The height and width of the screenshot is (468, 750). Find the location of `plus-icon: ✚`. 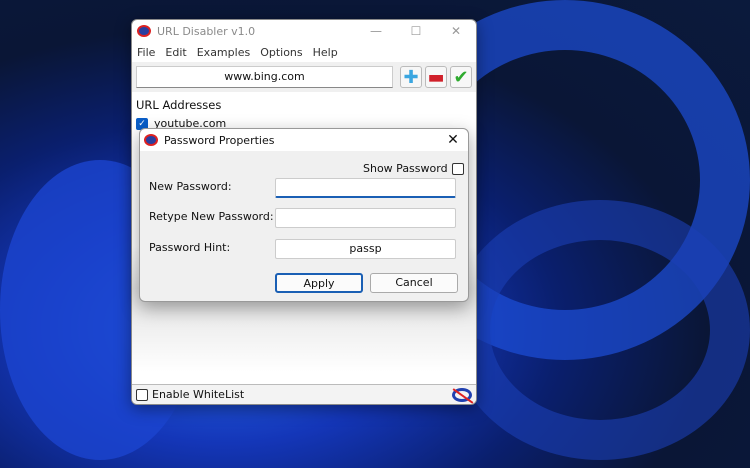

plus-icon: ✚ is located at coordinates (411, 77).